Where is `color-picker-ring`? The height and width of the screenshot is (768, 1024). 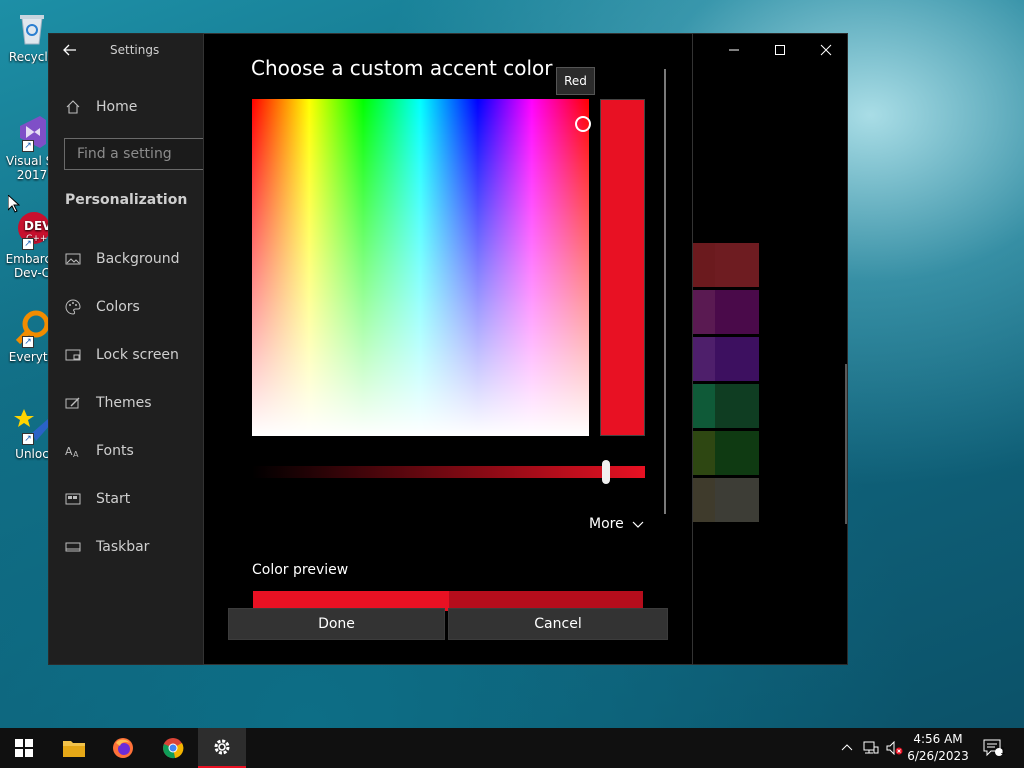 color-picker-ring is located at coordinates (583, 124).